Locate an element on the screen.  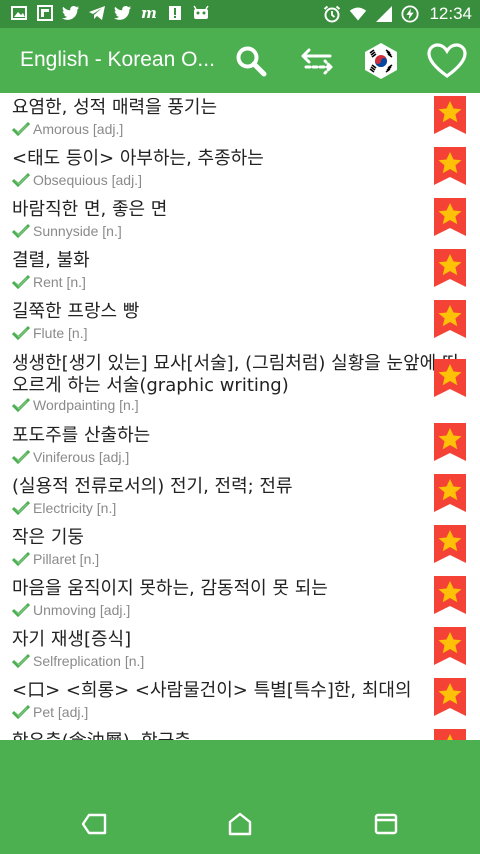
favorites-button is located at coordinates (447, 61).